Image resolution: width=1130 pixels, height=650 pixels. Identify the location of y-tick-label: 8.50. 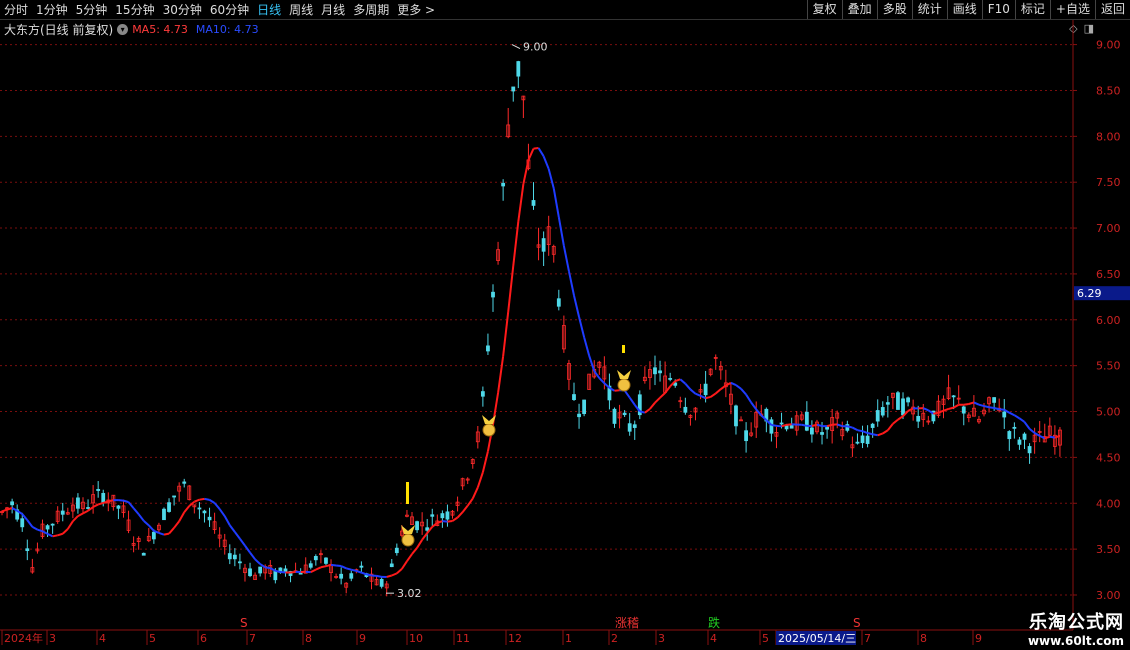
(1108, 90).